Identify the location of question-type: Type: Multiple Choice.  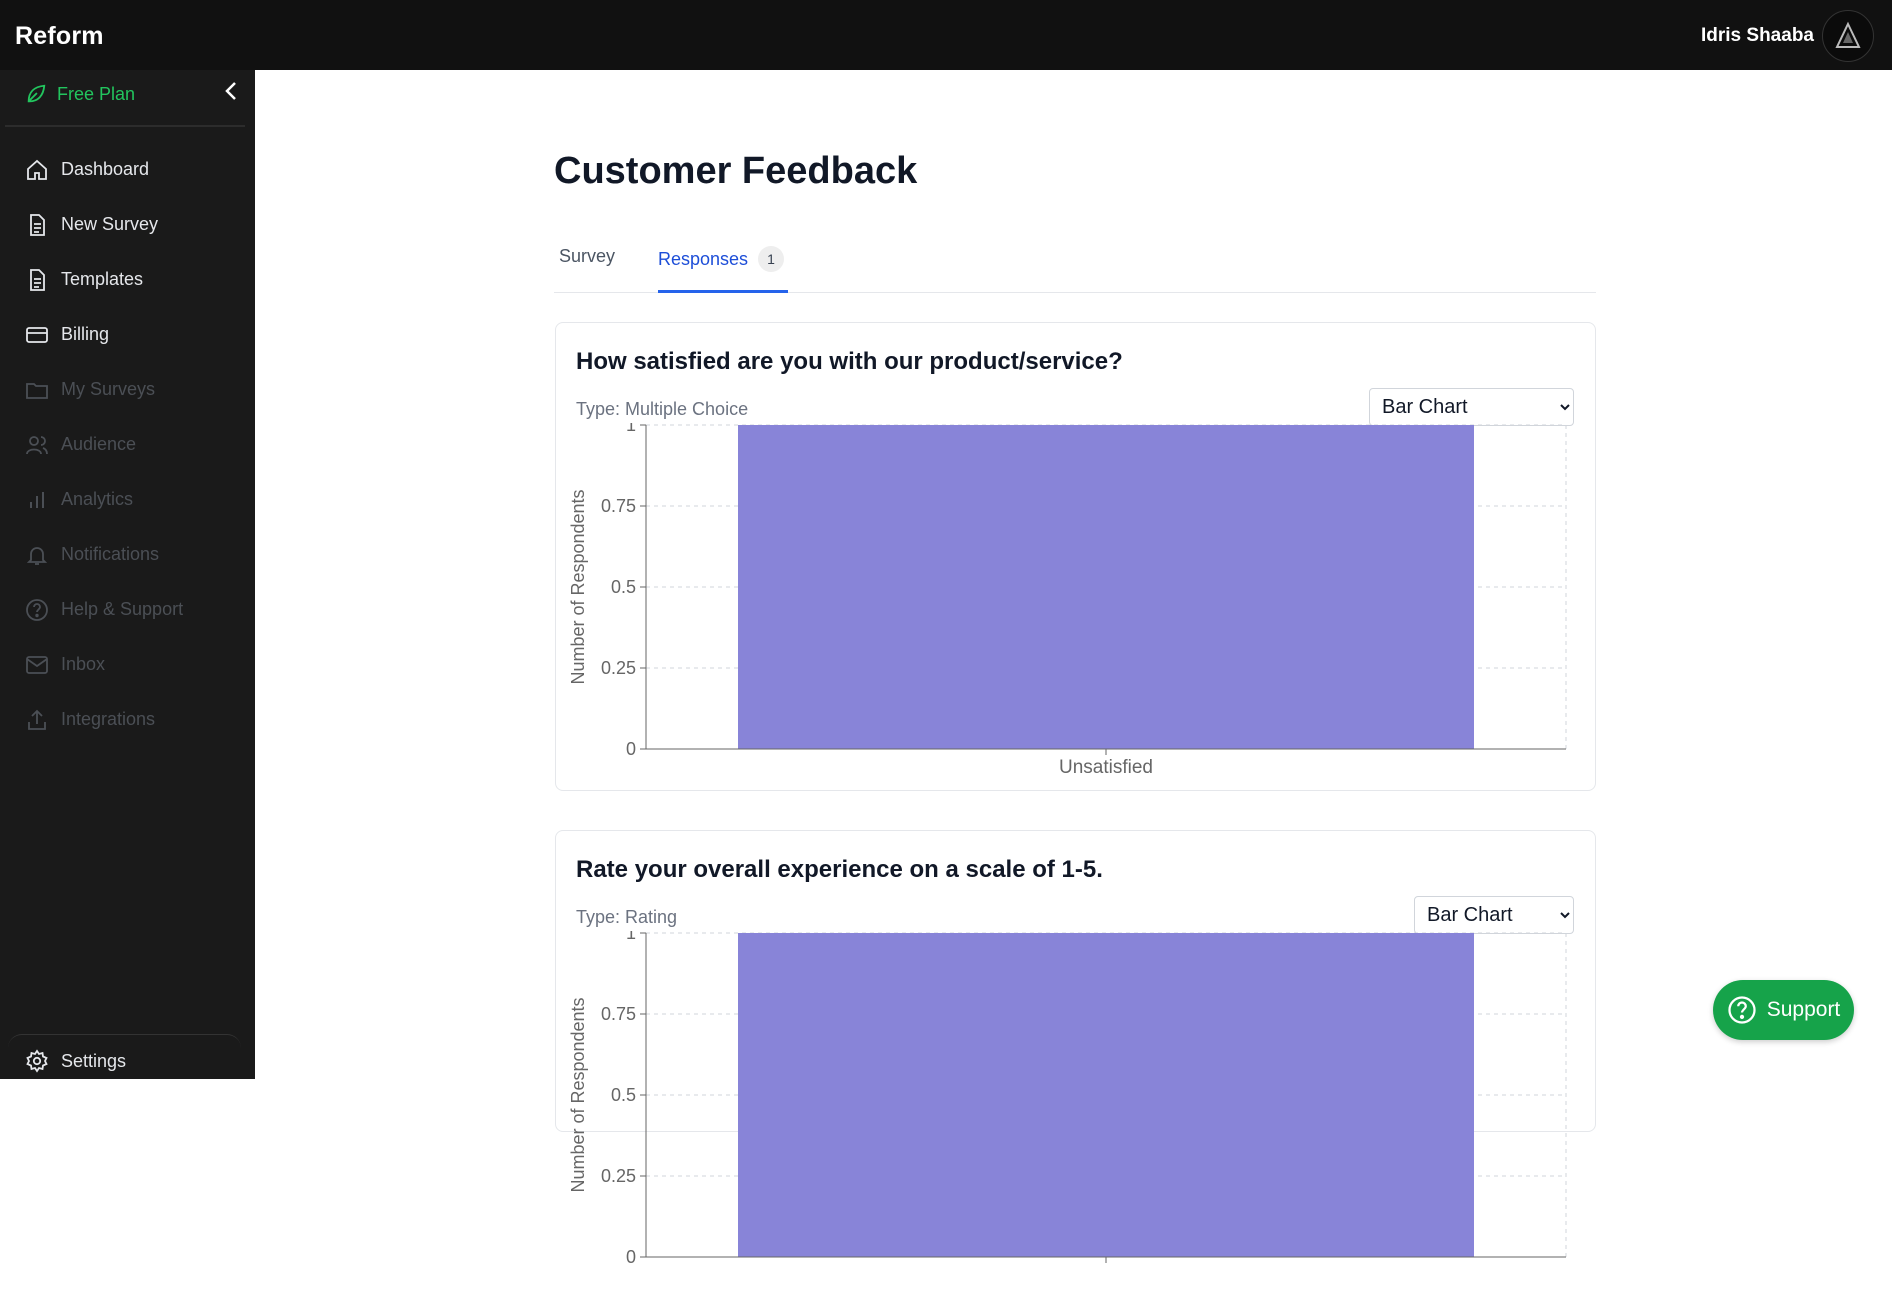
(662, 409).